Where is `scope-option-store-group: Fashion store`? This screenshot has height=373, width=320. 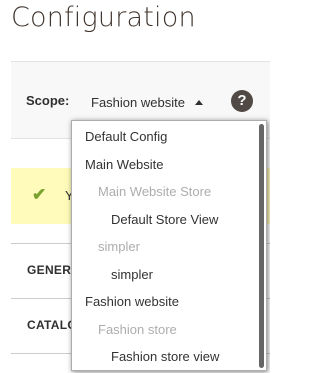
scope-option-store-group: Fashion store is located at coordinates (137, 329).